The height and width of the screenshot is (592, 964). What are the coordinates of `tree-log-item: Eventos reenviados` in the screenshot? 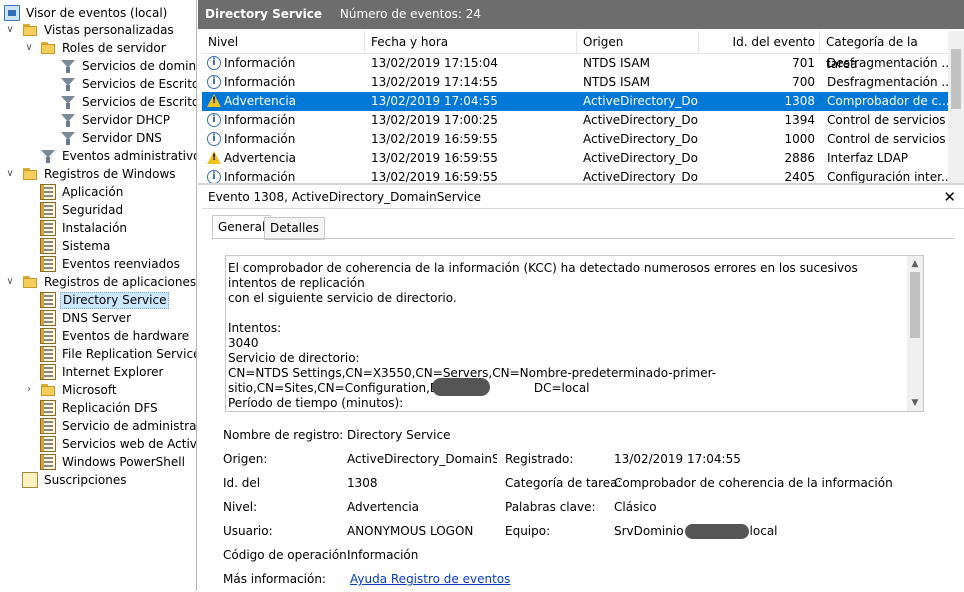 It's located at (111, 264).